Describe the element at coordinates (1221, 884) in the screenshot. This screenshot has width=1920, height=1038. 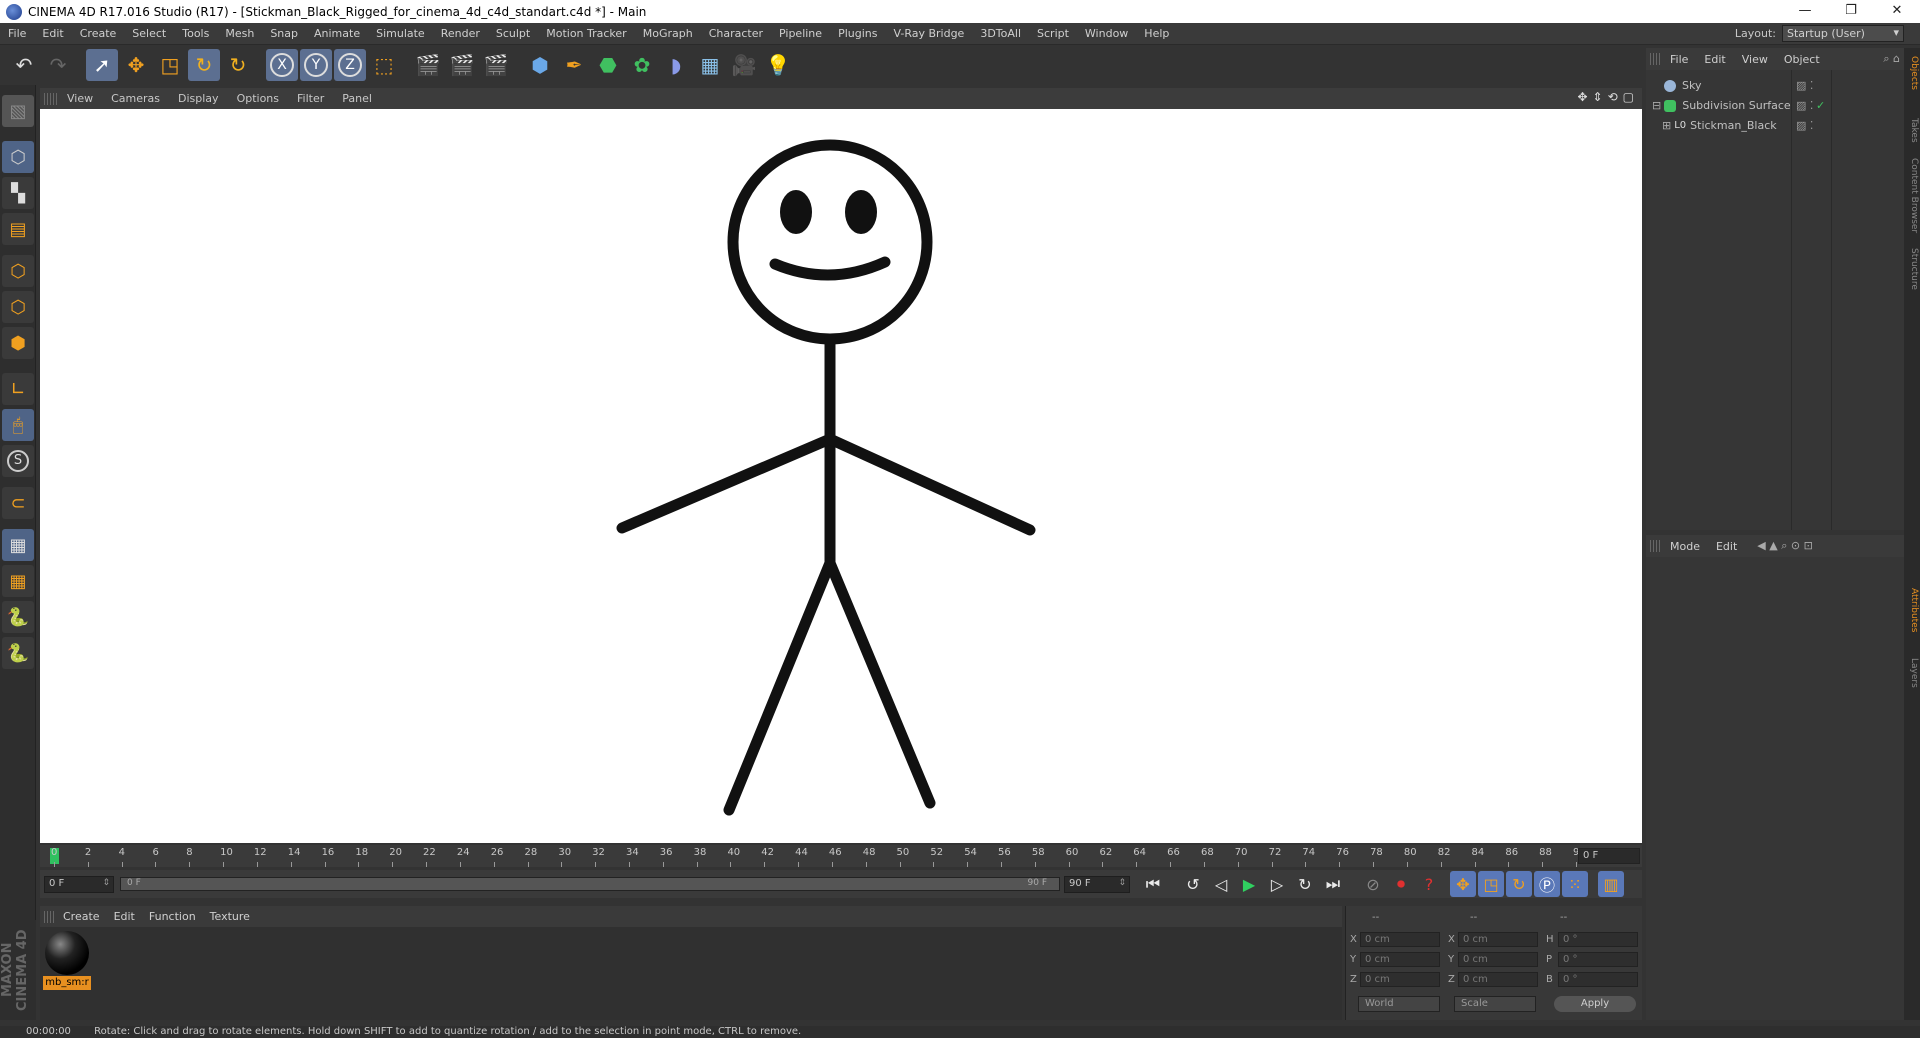
I see `previous-frame-button: ◁` at that location.